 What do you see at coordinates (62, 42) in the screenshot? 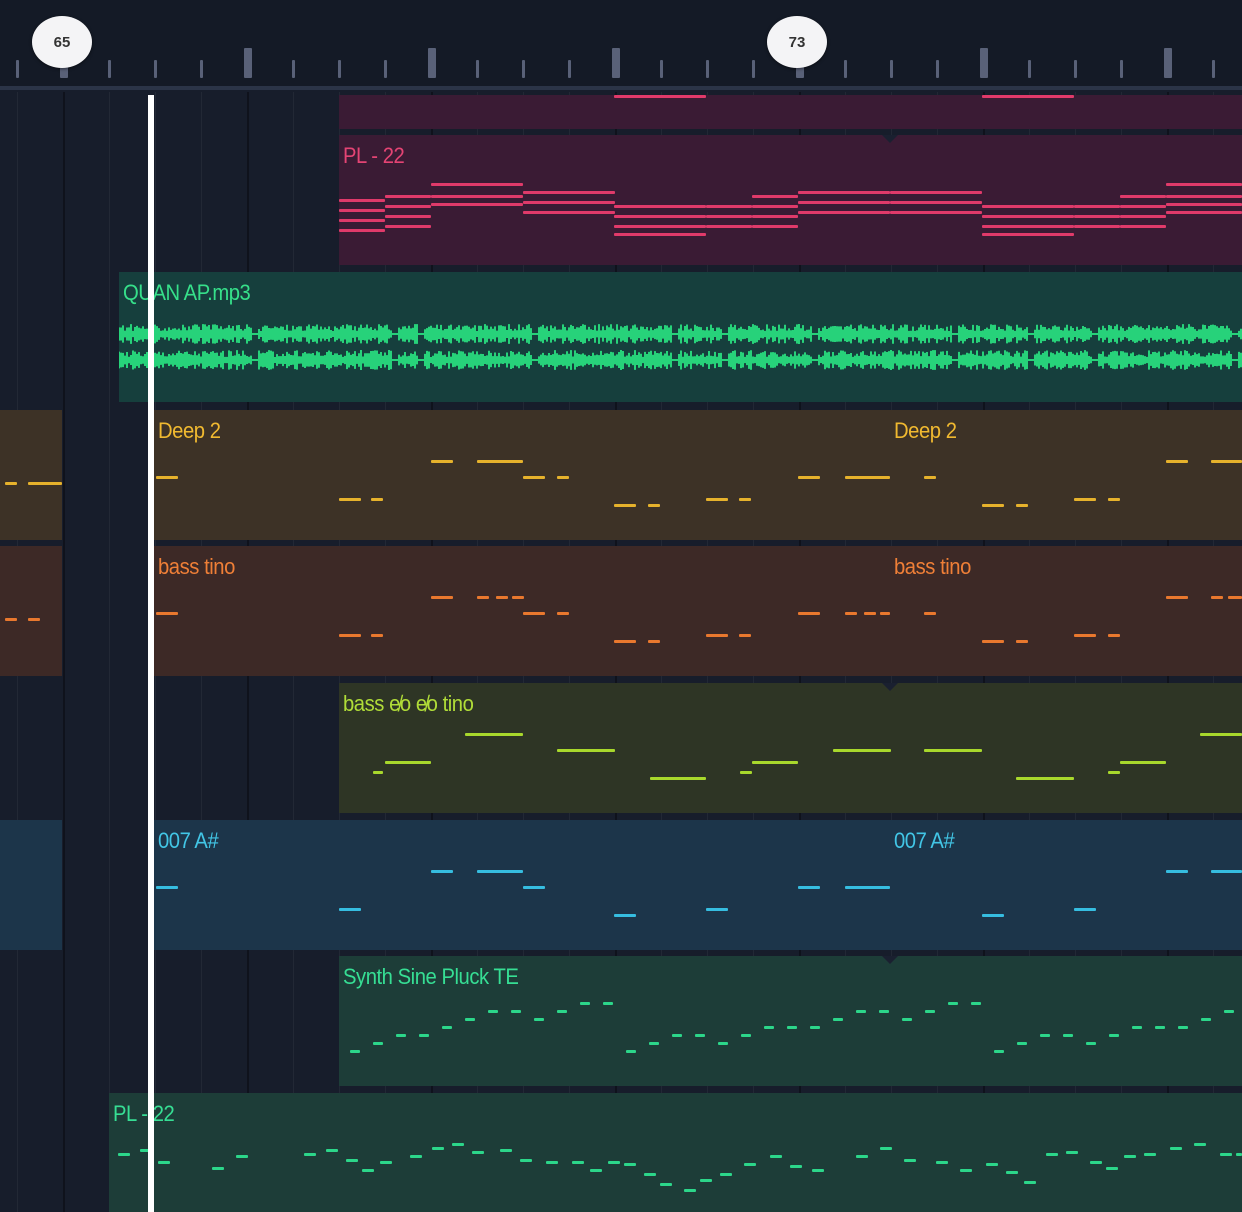
I see `bar-marker-65: 65` at bounding box center [62, 42].